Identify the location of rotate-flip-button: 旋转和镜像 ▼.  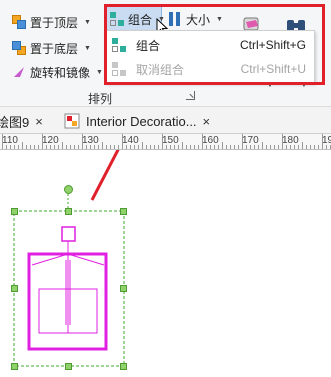
(57, 72).